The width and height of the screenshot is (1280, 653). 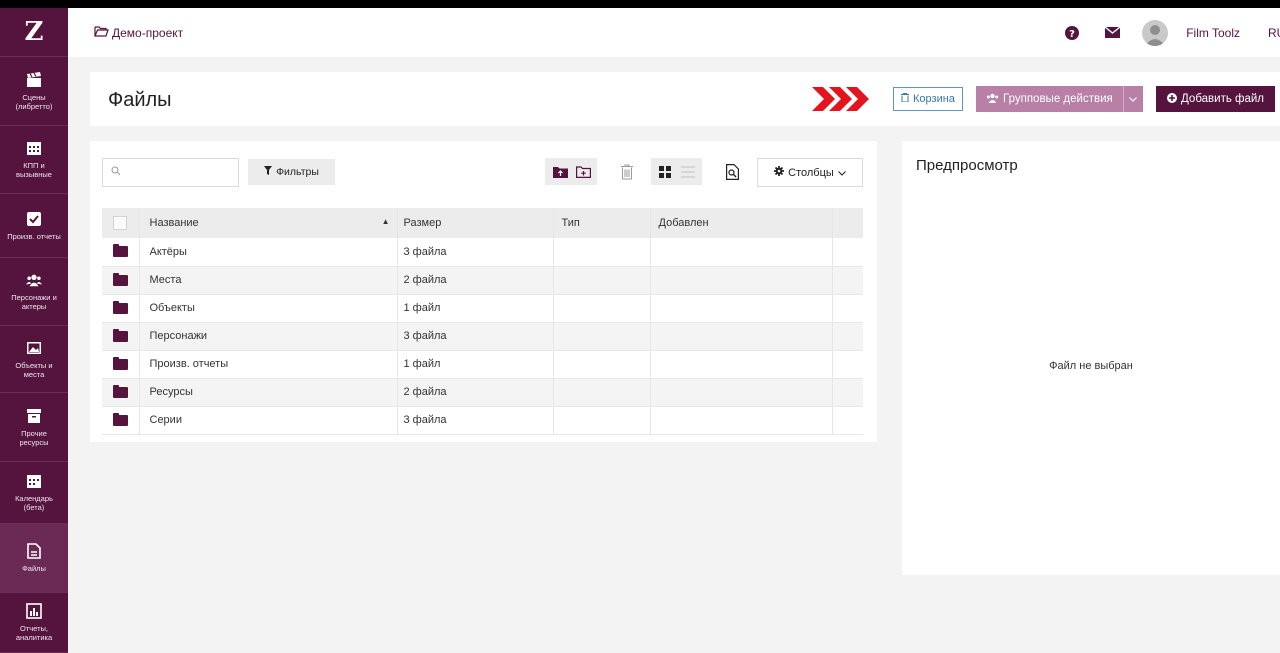 I want to click on sidebar-item-reports: Произв. отчеты, so click(x=34, y=226).